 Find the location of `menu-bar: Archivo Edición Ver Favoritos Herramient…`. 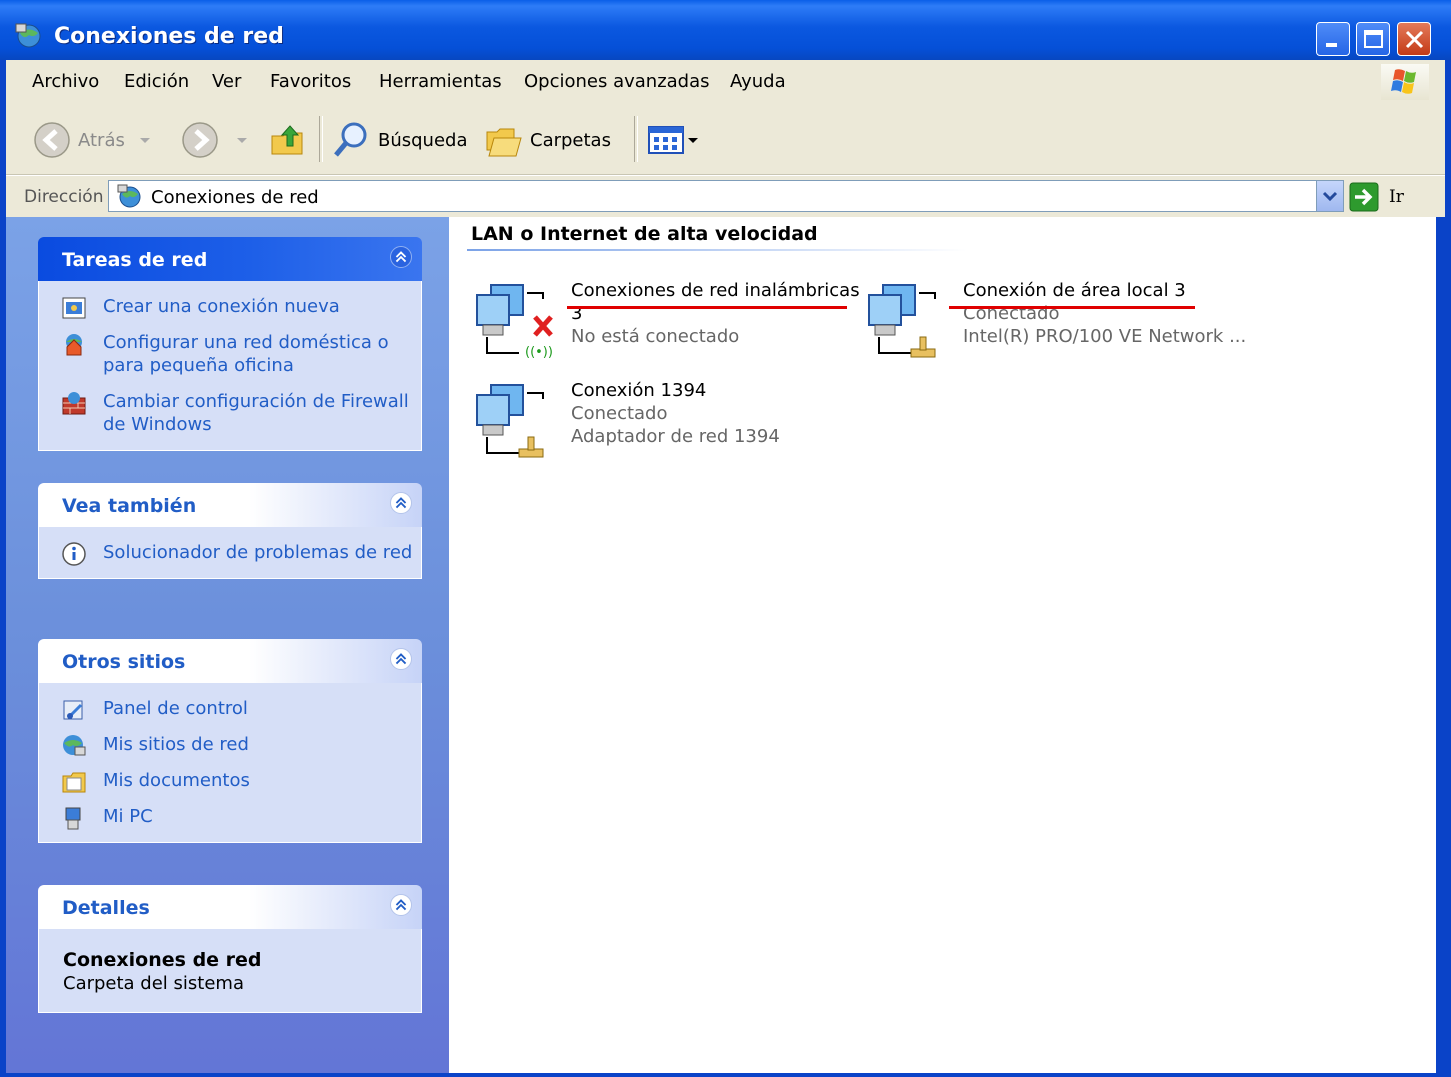

menu-bar: Archivo Edición Ver Favoritos Herramient… is located at coordinates (725, 82).